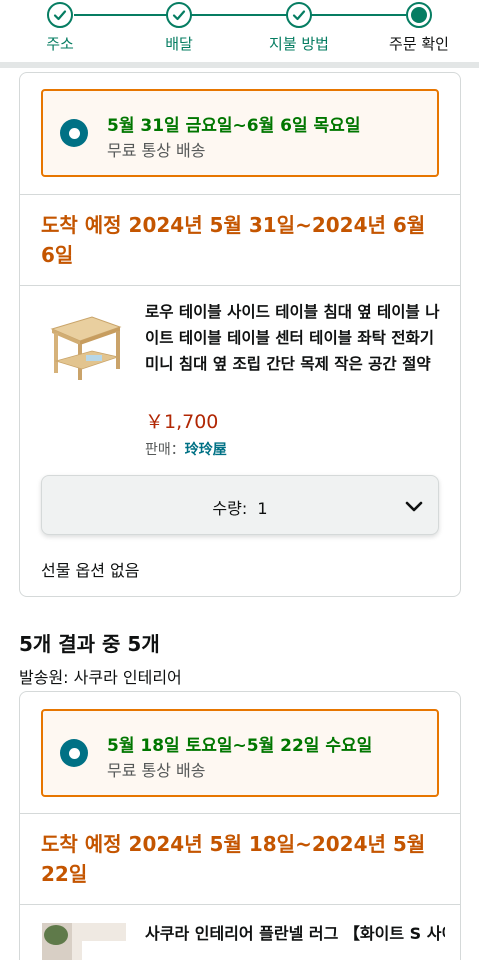  I want to click on step-delivery: 배달, so click(179, 28).